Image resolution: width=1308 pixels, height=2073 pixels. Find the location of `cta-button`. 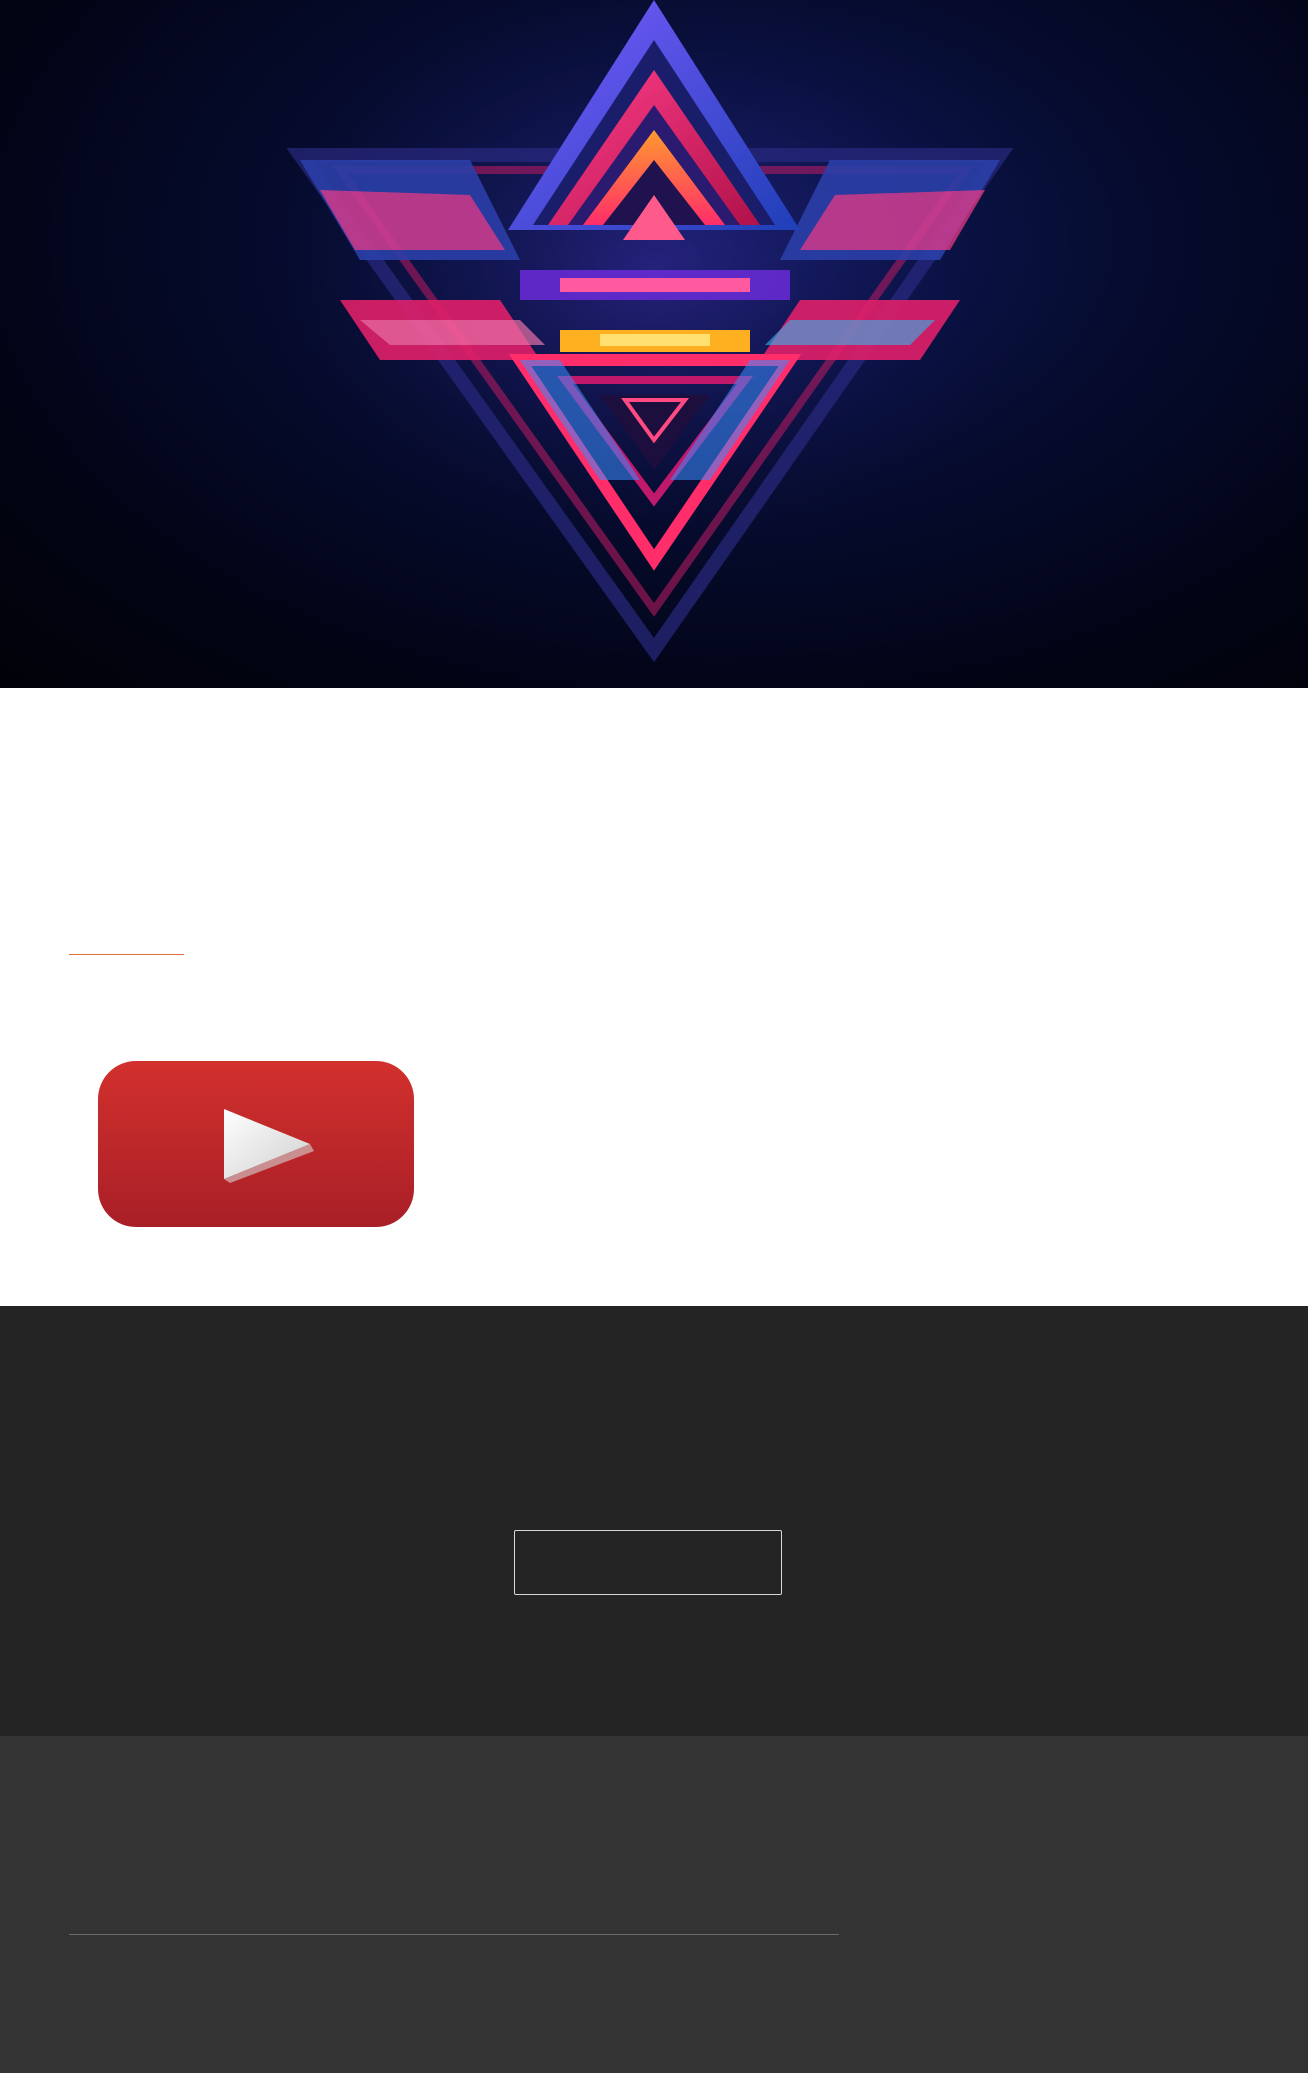

cta-button is located at coordinates (648, 1562).